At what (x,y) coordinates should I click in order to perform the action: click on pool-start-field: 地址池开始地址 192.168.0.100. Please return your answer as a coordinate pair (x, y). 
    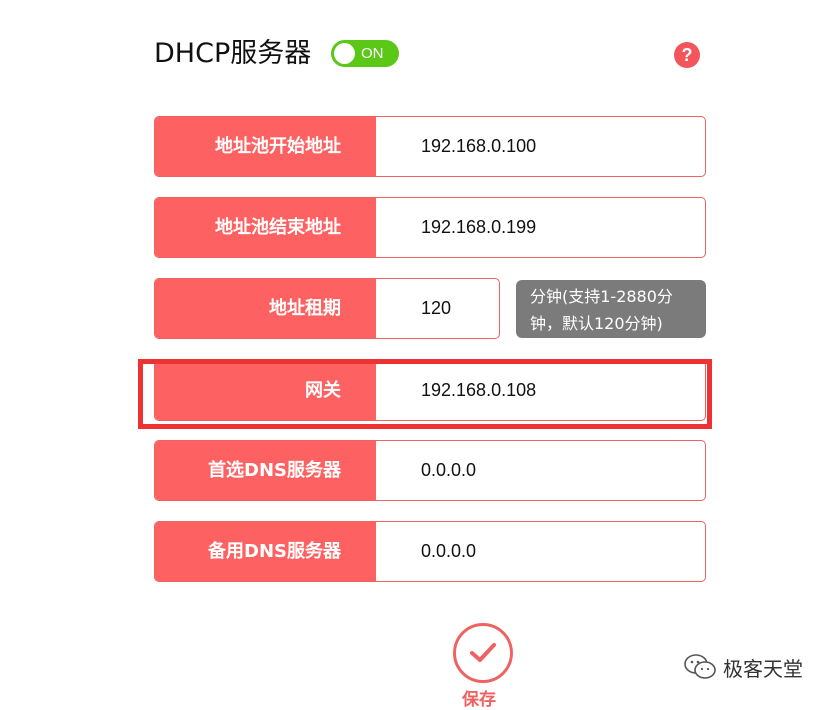
    Looking at the image, I should click on (430, 146).